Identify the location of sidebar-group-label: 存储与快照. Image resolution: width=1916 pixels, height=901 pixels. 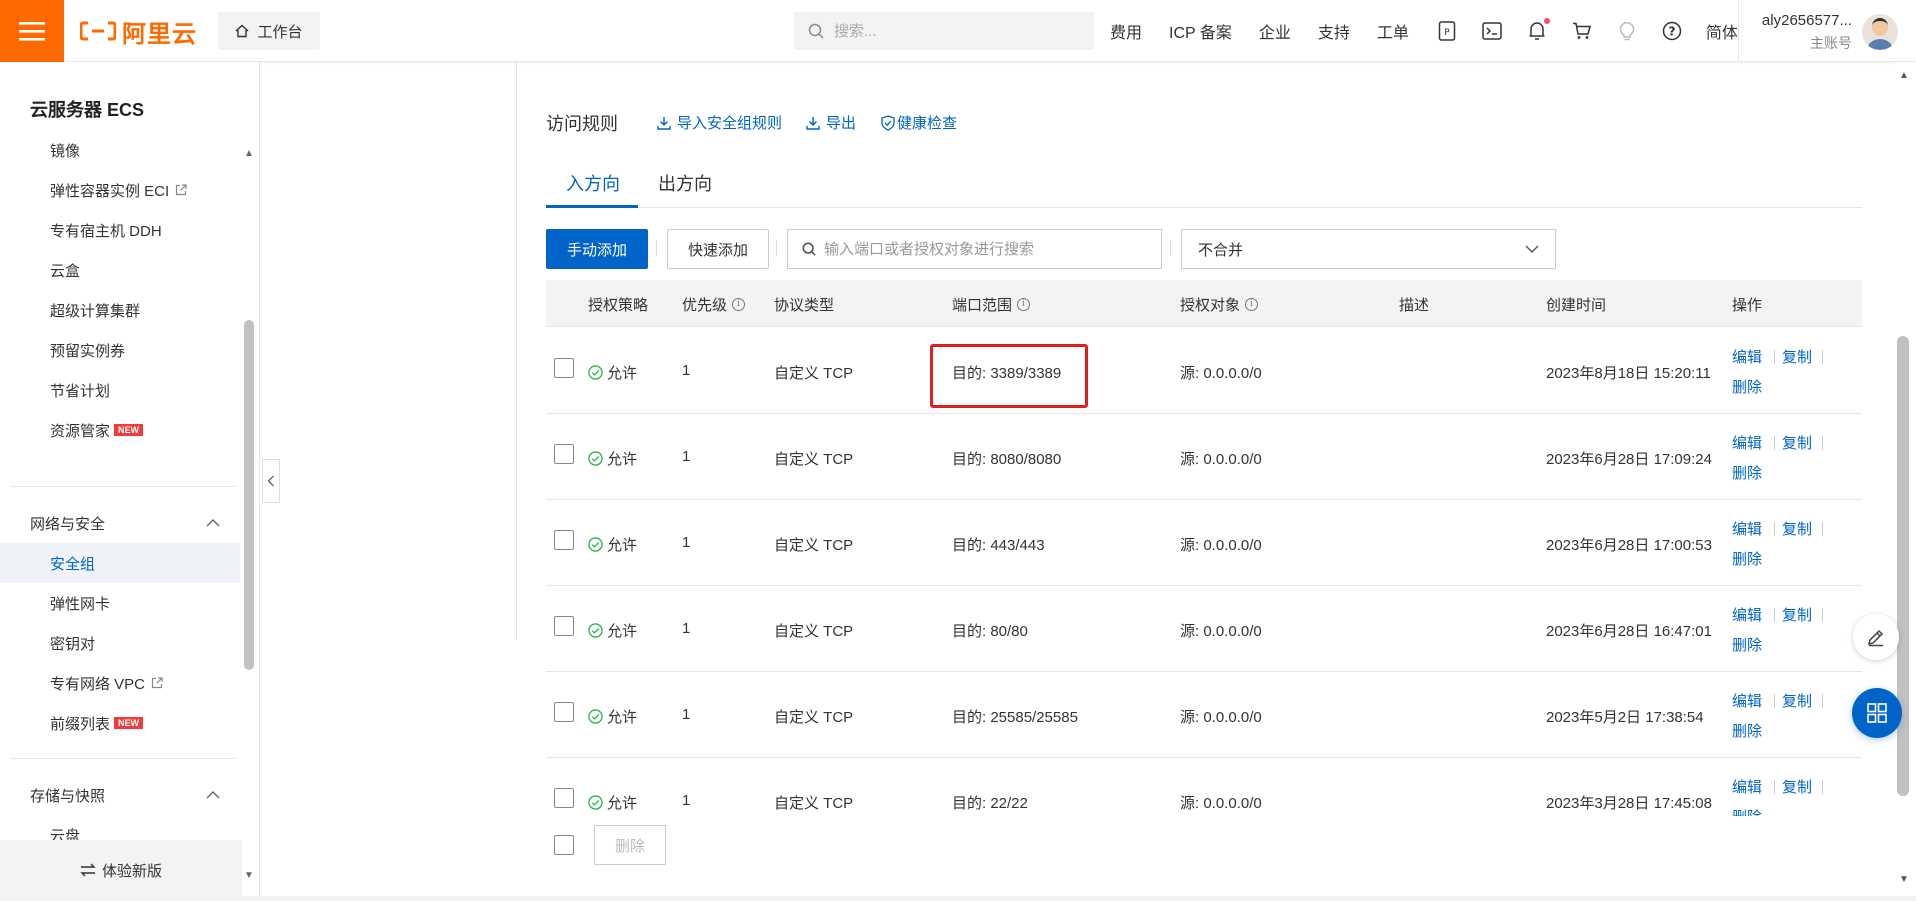
(68, 796).